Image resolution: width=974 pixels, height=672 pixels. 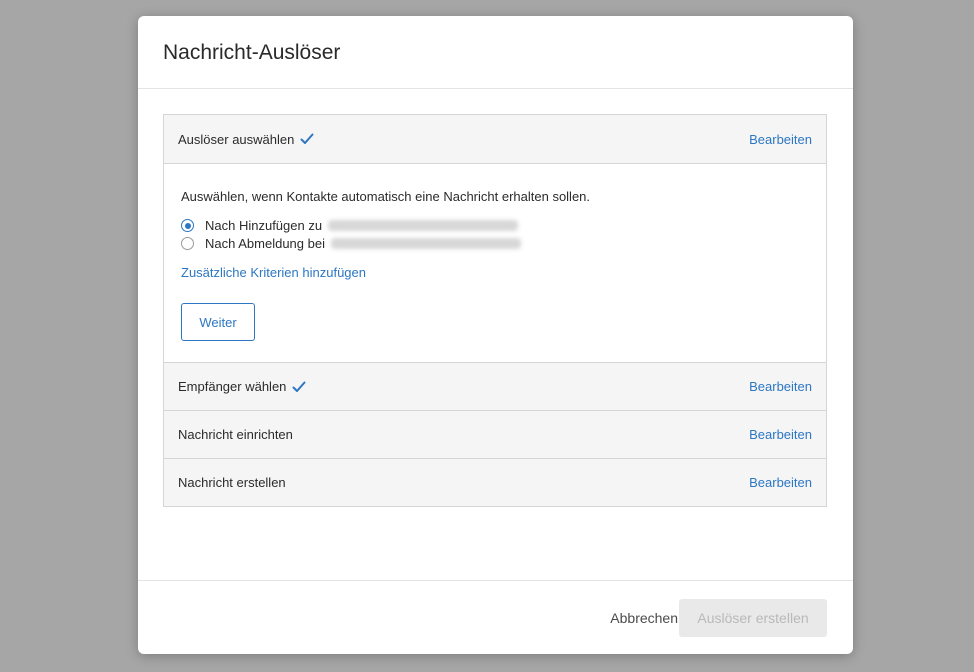 I want to click on add-criteria-link: Zusätzliche Kriterien hinzufügen, so click(x=273, y=272).